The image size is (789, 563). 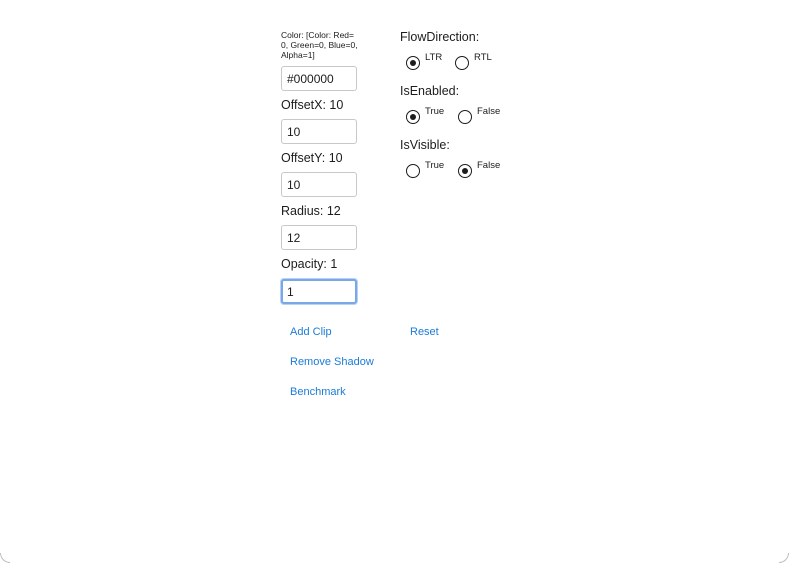 What do you see at coordinates (332, 362) in the screenshot?
I see `remove-shadow-button: Remove Shadow` at bounding box center [332, 362].